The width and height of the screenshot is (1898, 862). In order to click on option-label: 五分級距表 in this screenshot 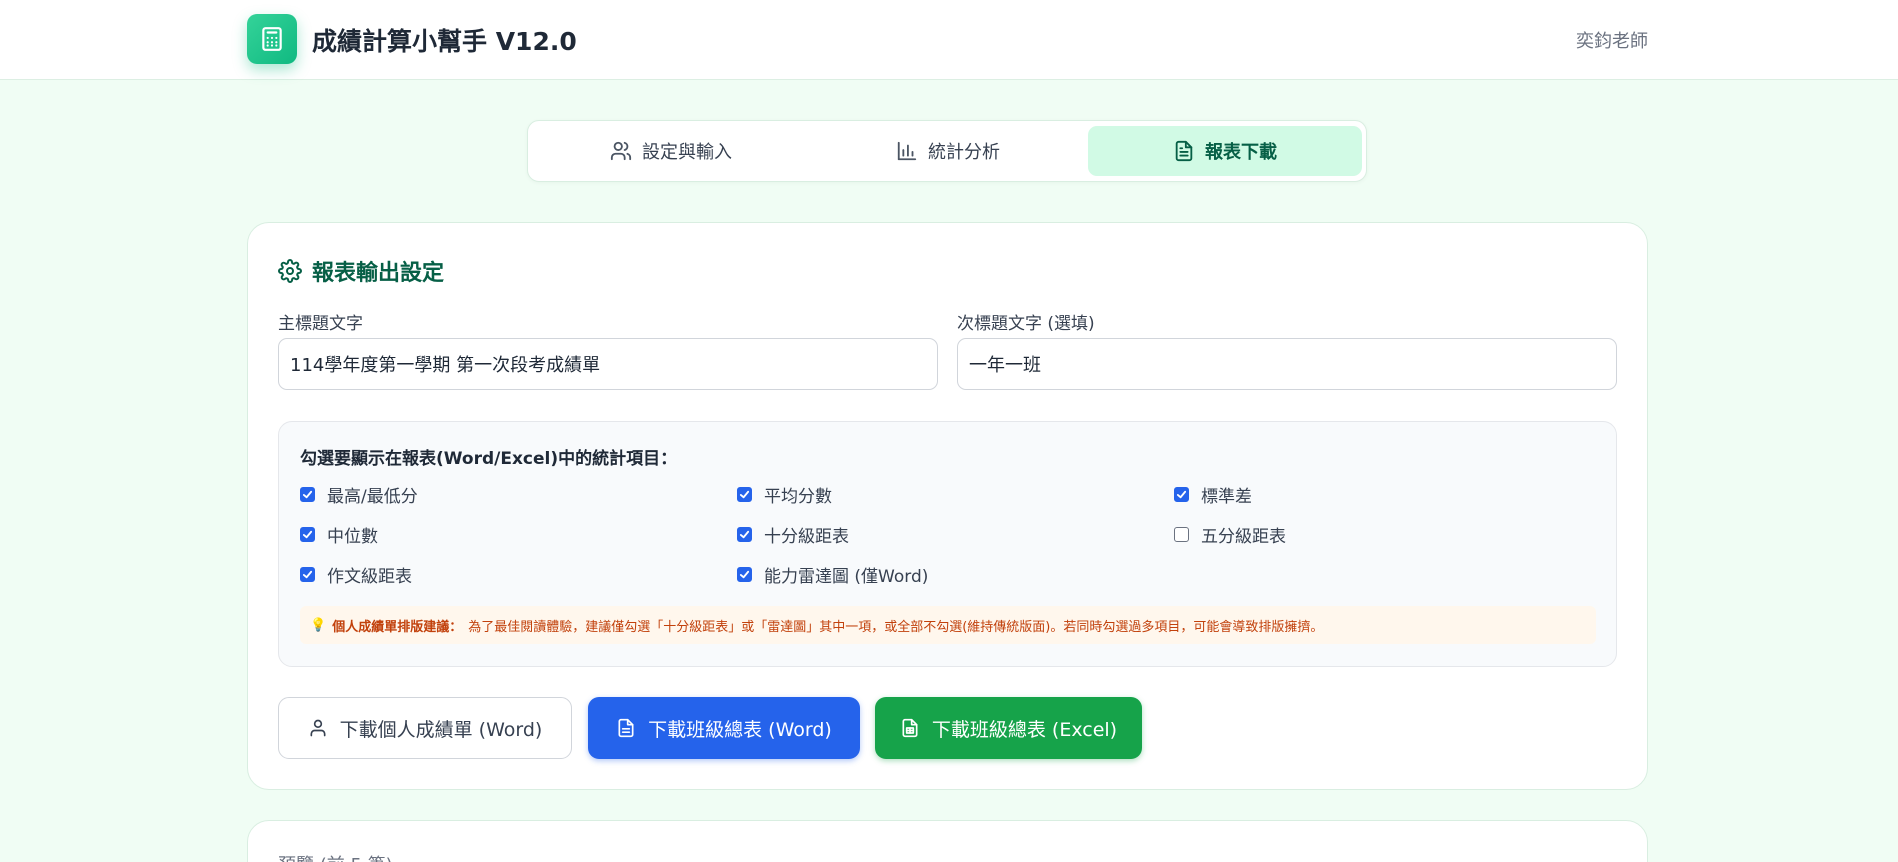, I will do `click(1243, 537)`.